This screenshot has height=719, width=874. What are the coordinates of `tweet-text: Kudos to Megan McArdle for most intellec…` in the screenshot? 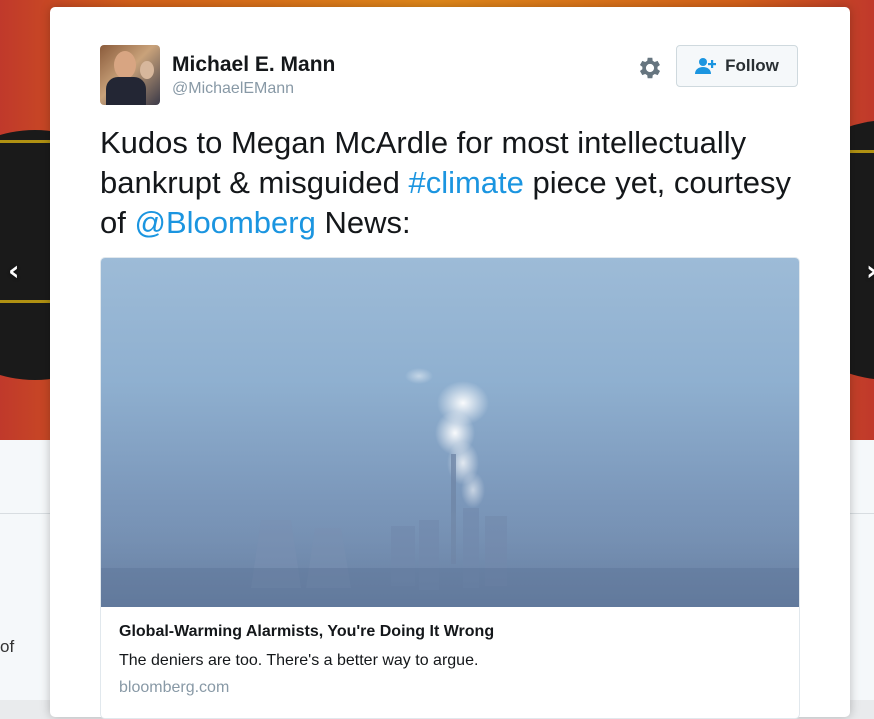 It's located at (460, 183).